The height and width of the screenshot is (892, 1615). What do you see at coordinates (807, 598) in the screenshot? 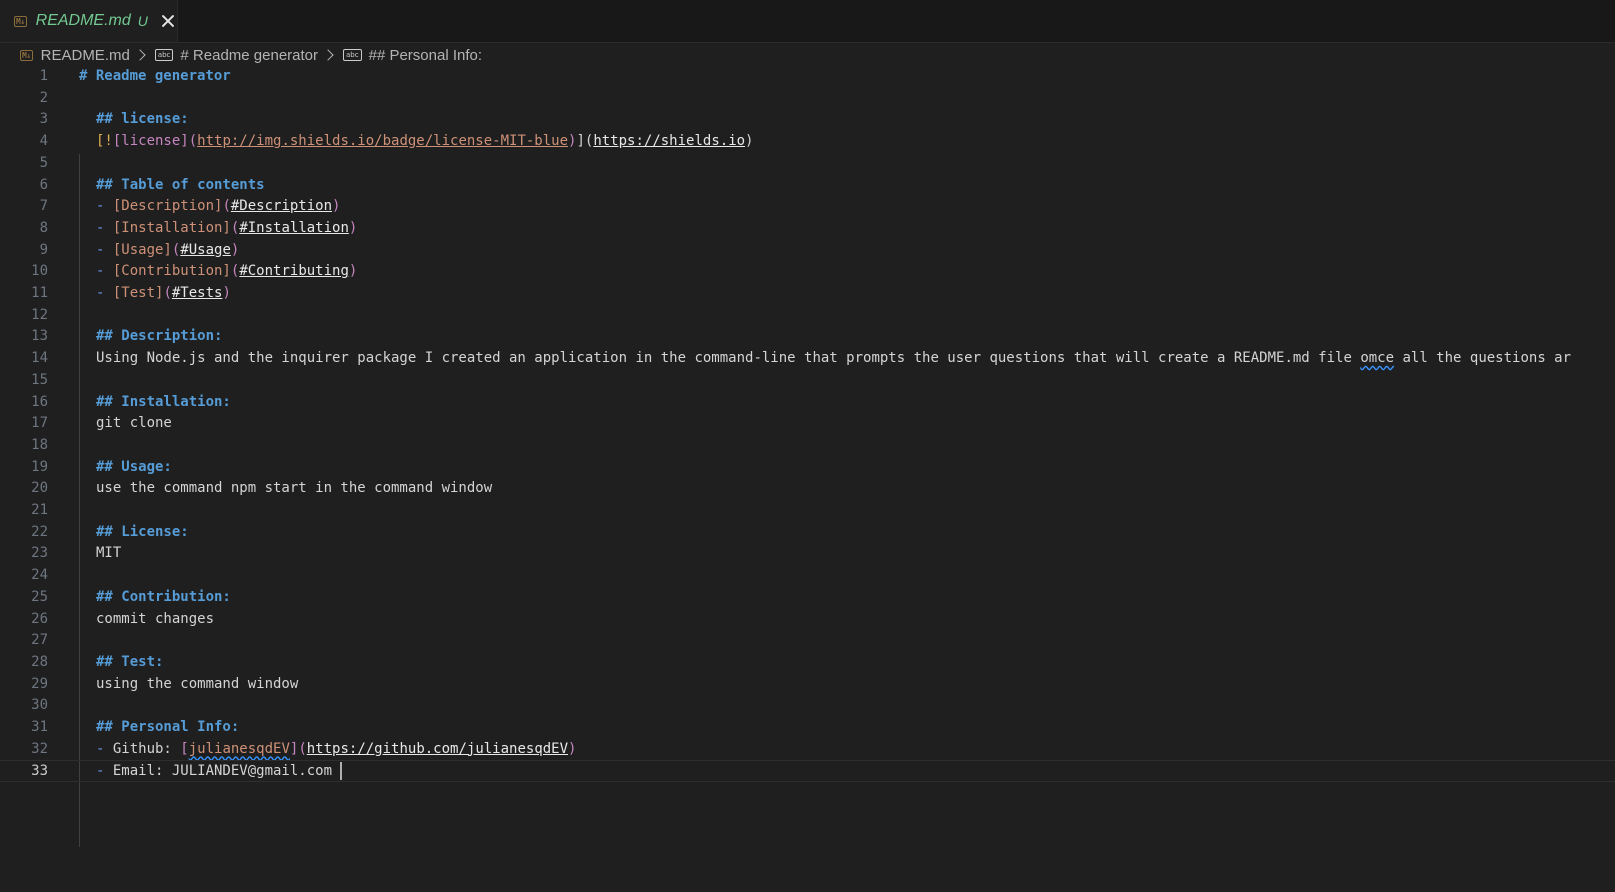
I see `code-line: 25 ## Contribution:` at bounding box center [807, 598].